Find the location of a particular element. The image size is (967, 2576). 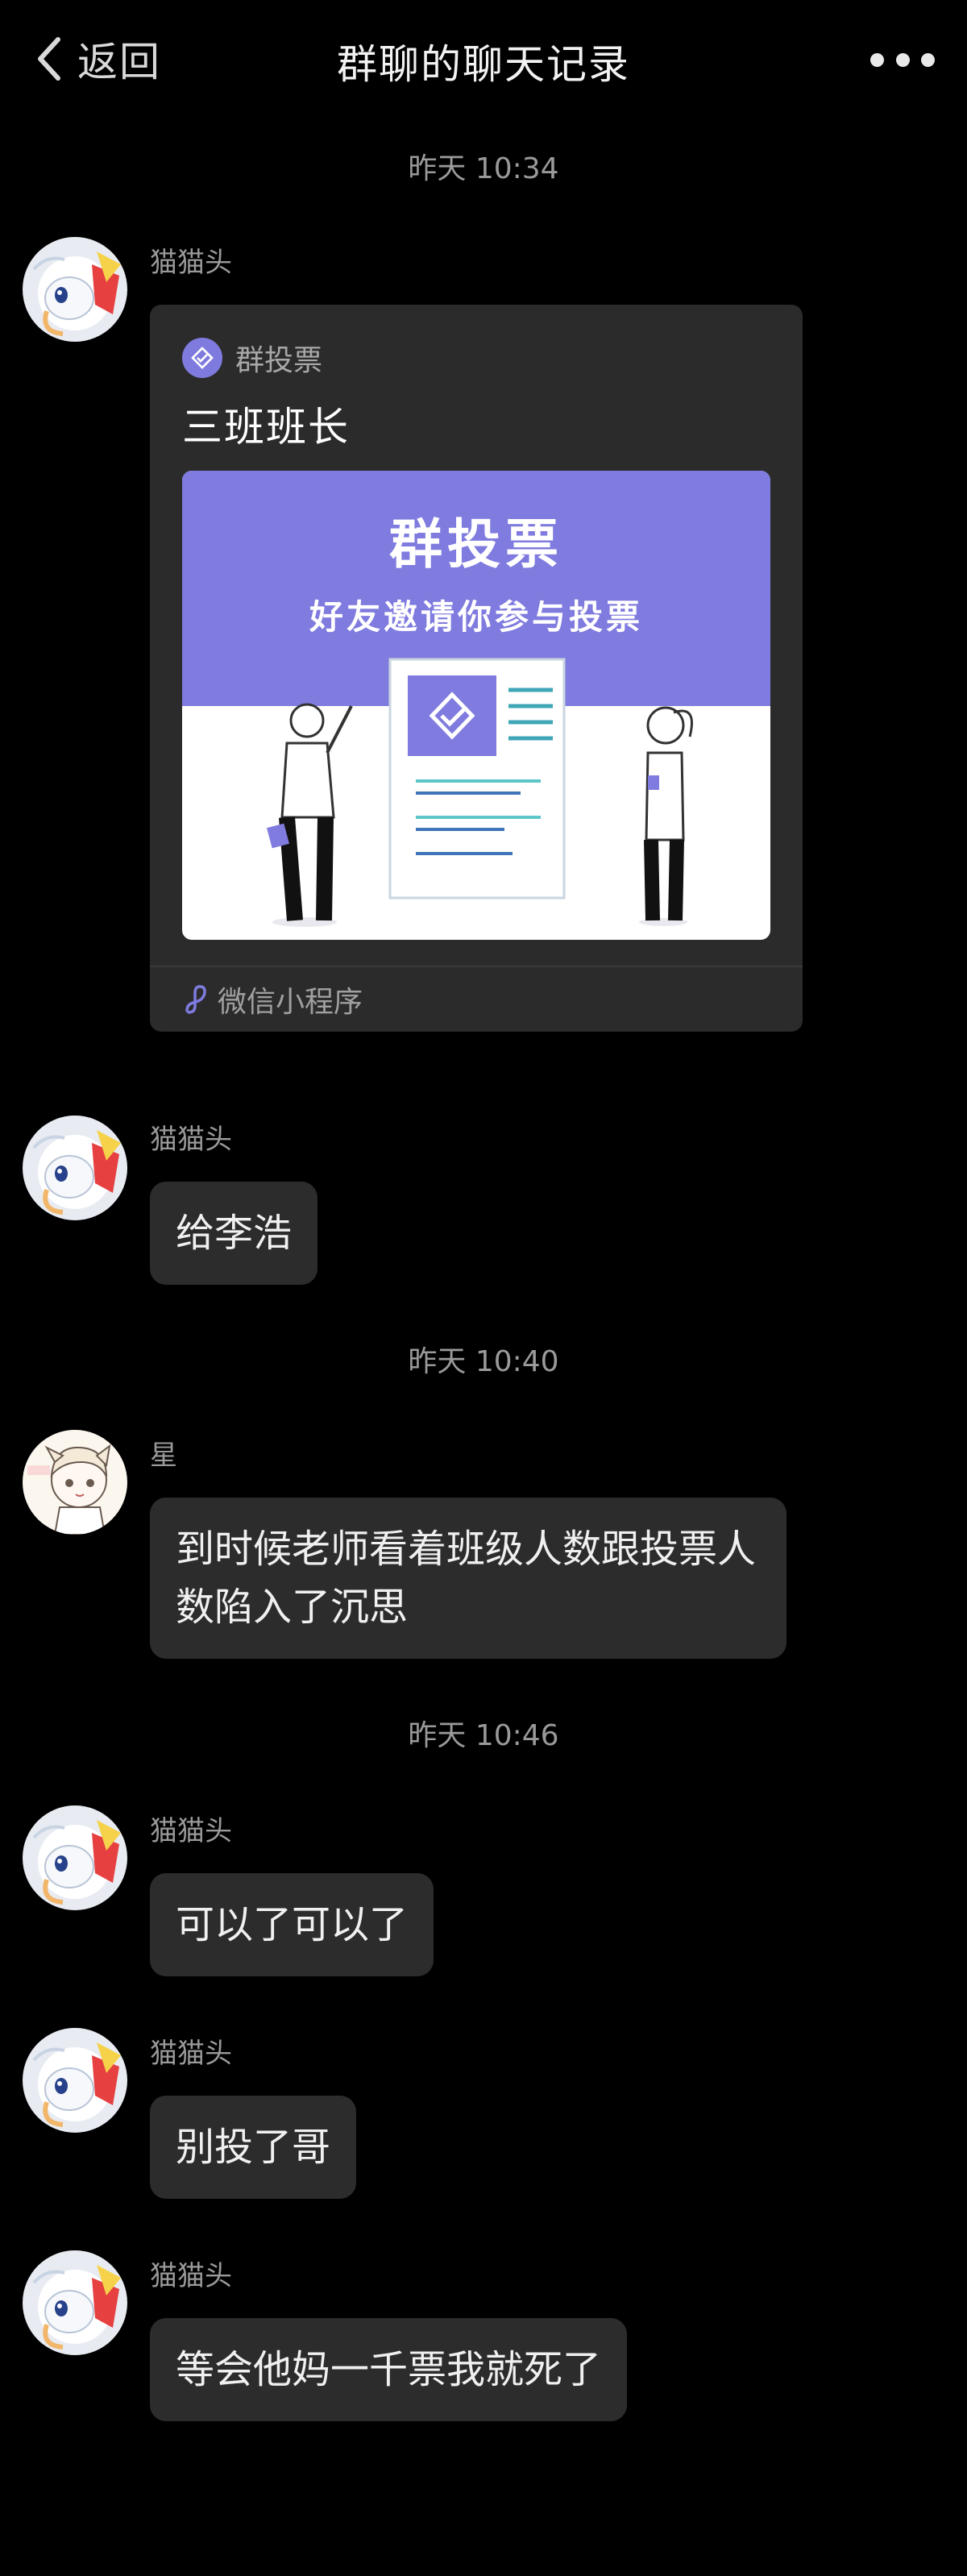

anime-avatar is located at coordinates (75, 1482).